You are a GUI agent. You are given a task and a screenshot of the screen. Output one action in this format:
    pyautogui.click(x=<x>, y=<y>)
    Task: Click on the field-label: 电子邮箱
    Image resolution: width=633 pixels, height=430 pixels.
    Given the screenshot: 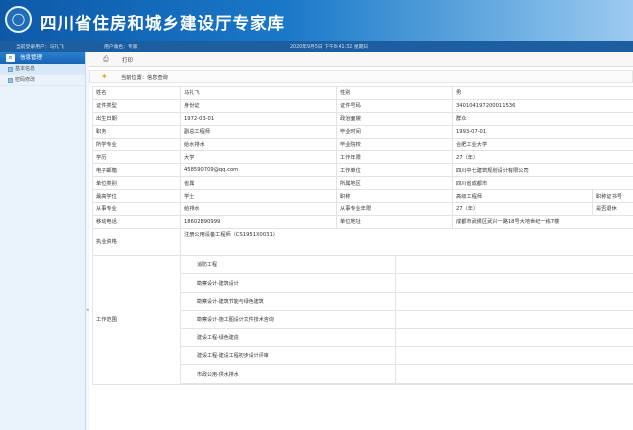 What is the action you would take?
    pyautogui.click(x=136, y=170)
    